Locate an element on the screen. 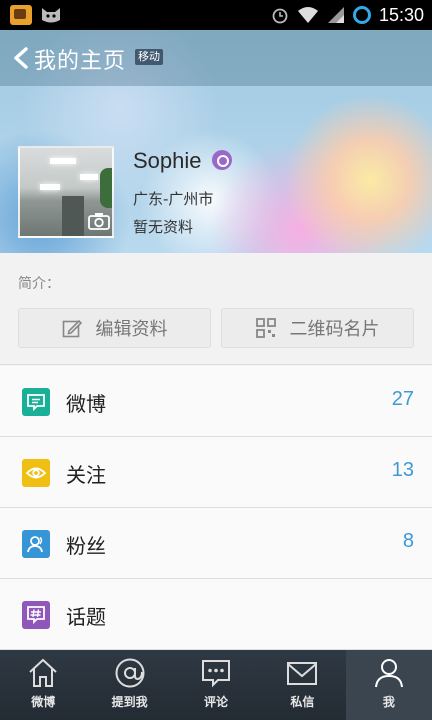  user-name: Sophie is located at coordinates (167, 160).